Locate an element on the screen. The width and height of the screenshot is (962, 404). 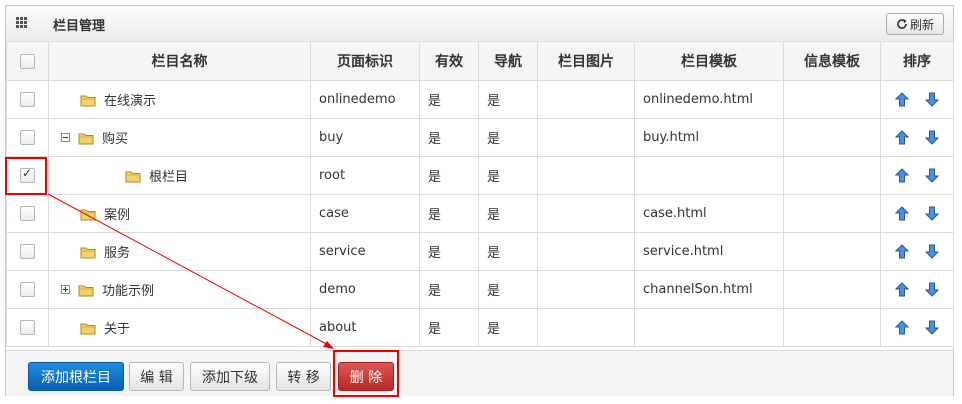
column-name-label: 在线演示 is located at coordinates (130, 99).